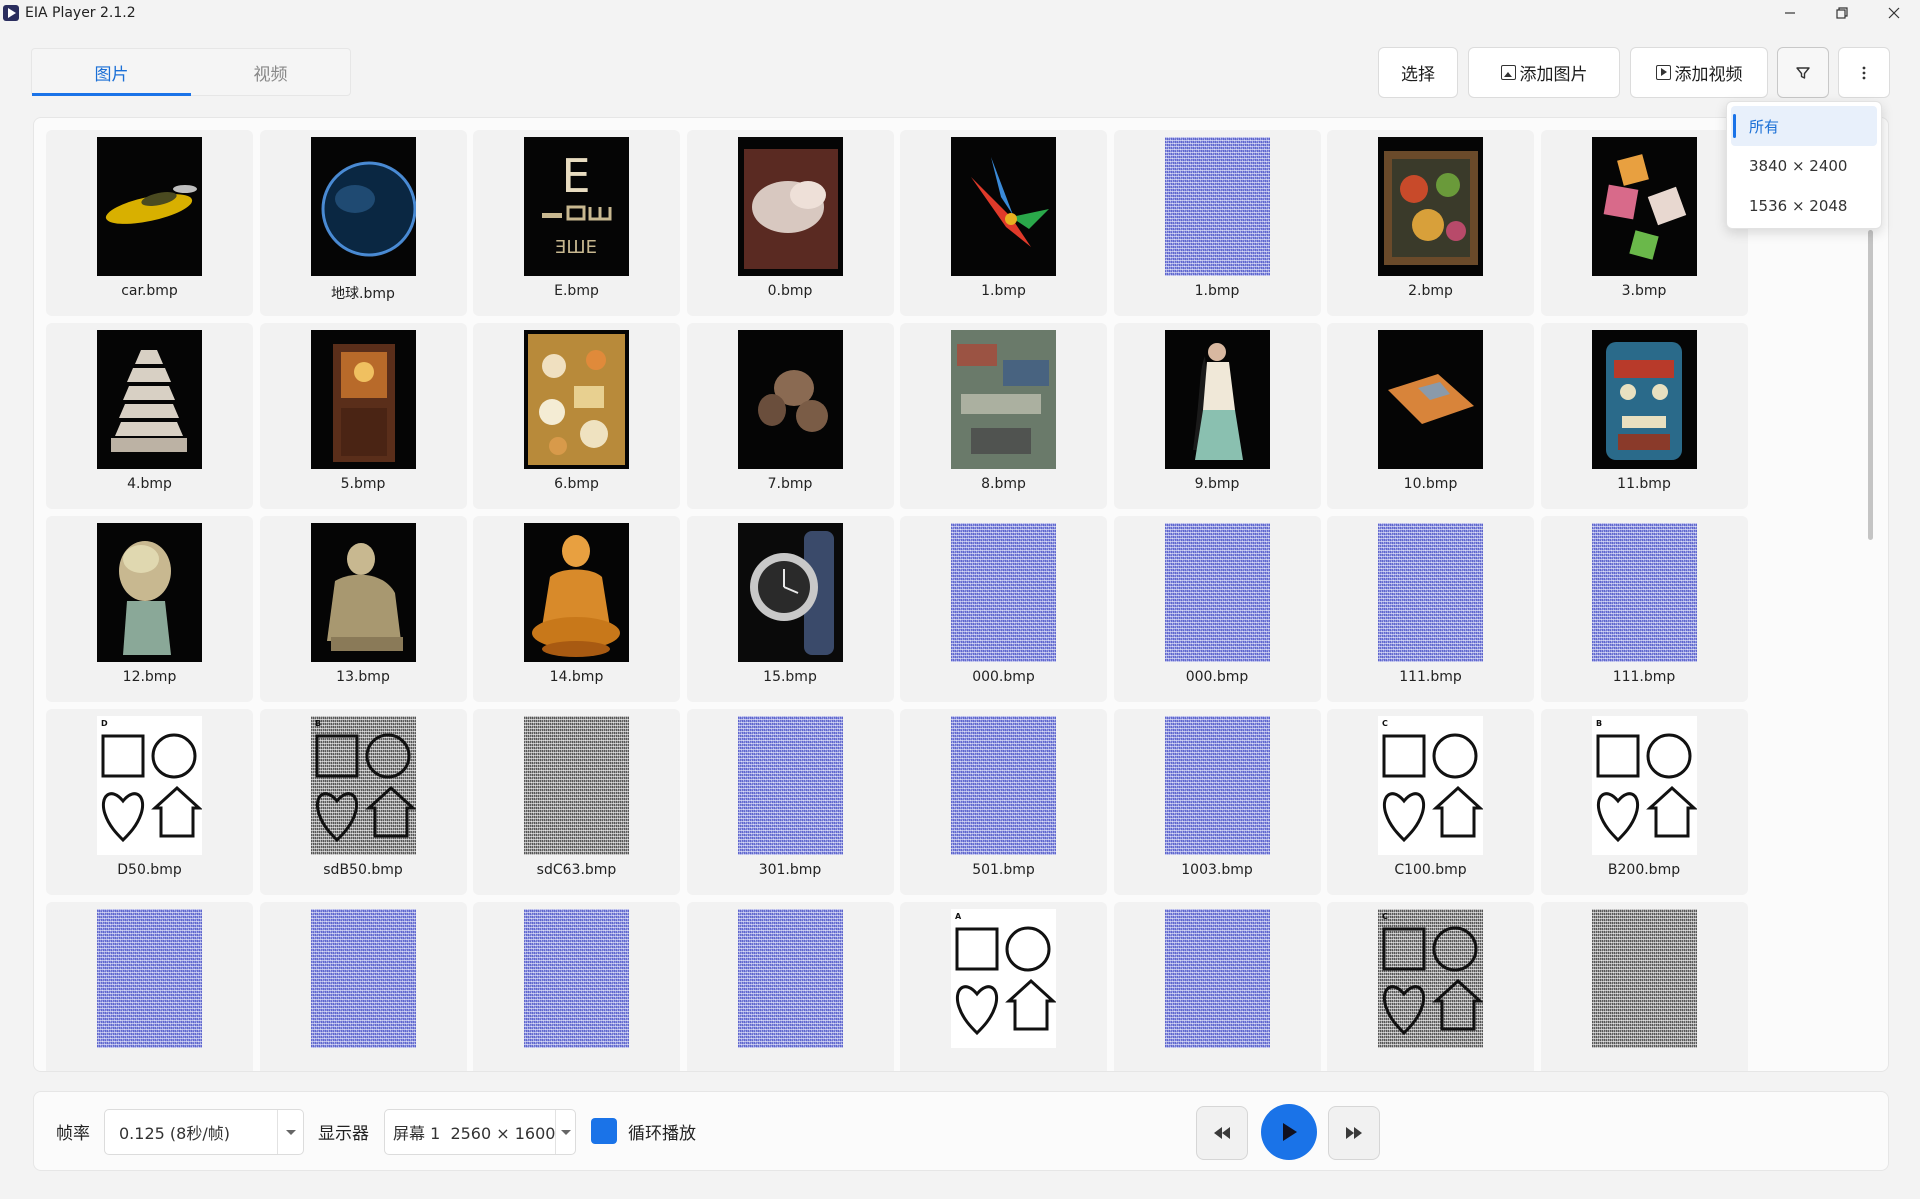  I want to click on gallery-card: 12.bmp, so click(149, 609).